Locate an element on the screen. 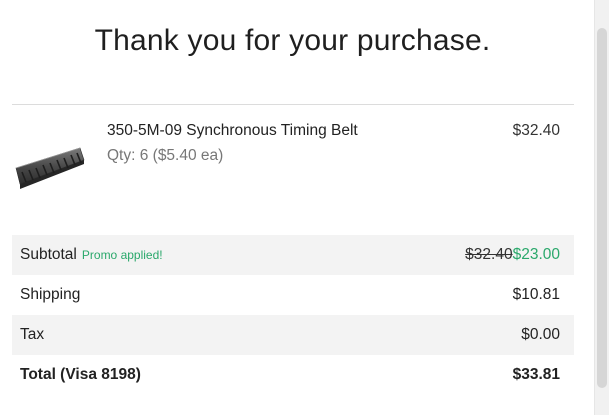 Image resolution: width=609 pixels, height=415 pixels. promo-applied-badge: Promo applied! is located at coordinates (122, 255).